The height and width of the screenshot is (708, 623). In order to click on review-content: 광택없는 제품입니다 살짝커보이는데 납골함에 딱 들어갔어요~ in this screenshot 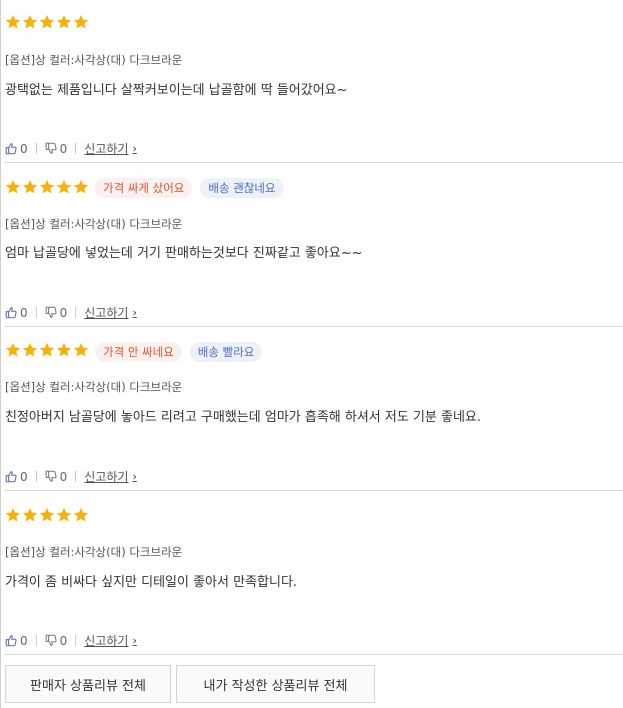, I will do `click(176, 90)`.